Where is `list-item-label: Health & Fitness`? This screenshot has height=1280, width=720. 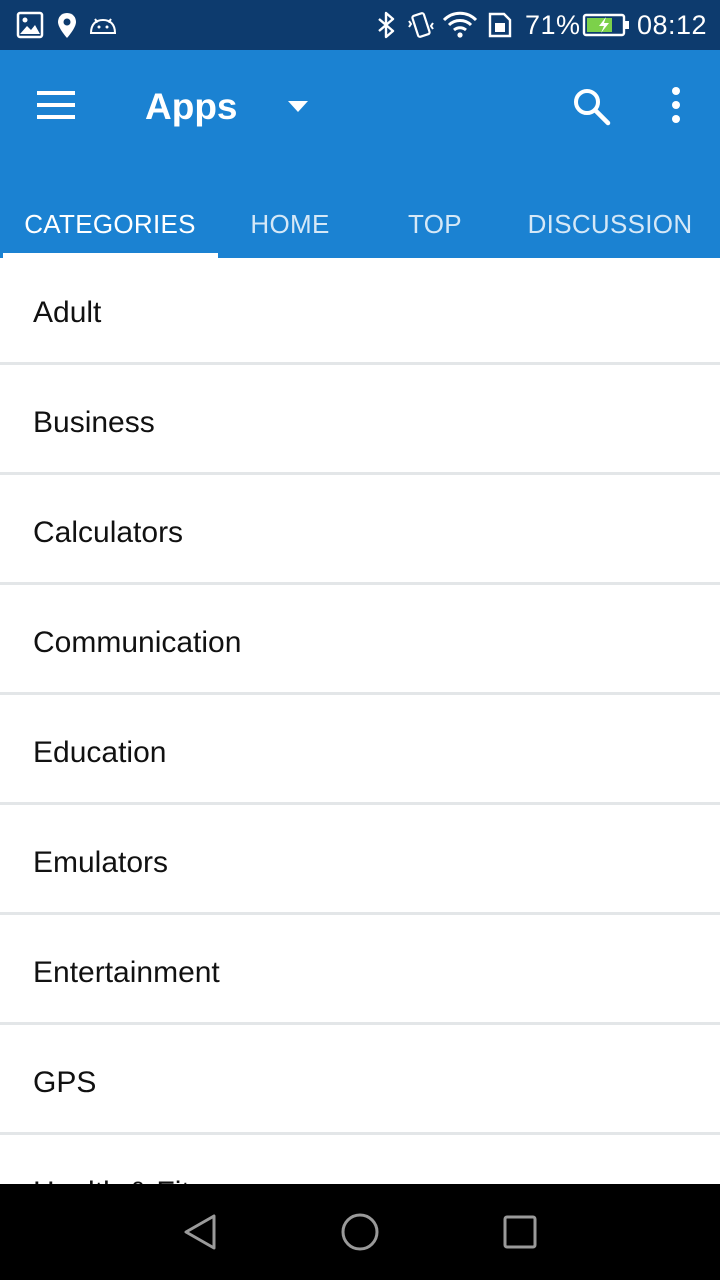
list-item-label: Health & Fitness is located at coordinates (143, 1180).